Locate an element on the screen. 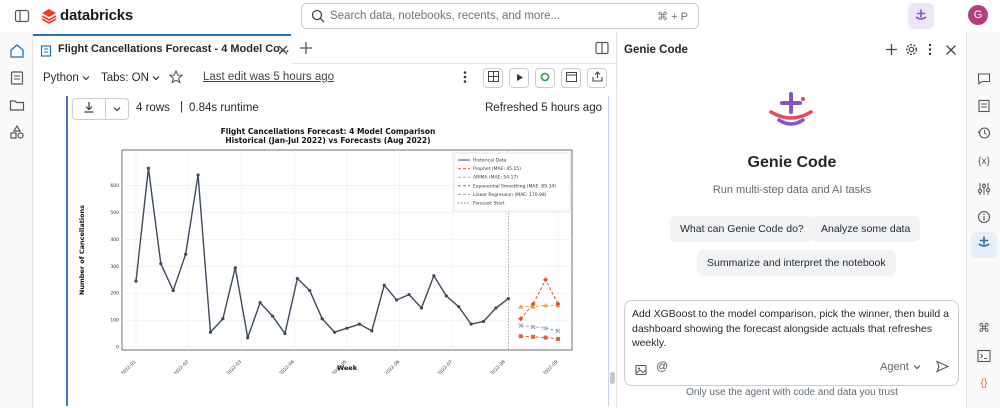 The width and height of the screenshot is (1000, 408). mention-icon: @ is located at coordinates (662, 366).